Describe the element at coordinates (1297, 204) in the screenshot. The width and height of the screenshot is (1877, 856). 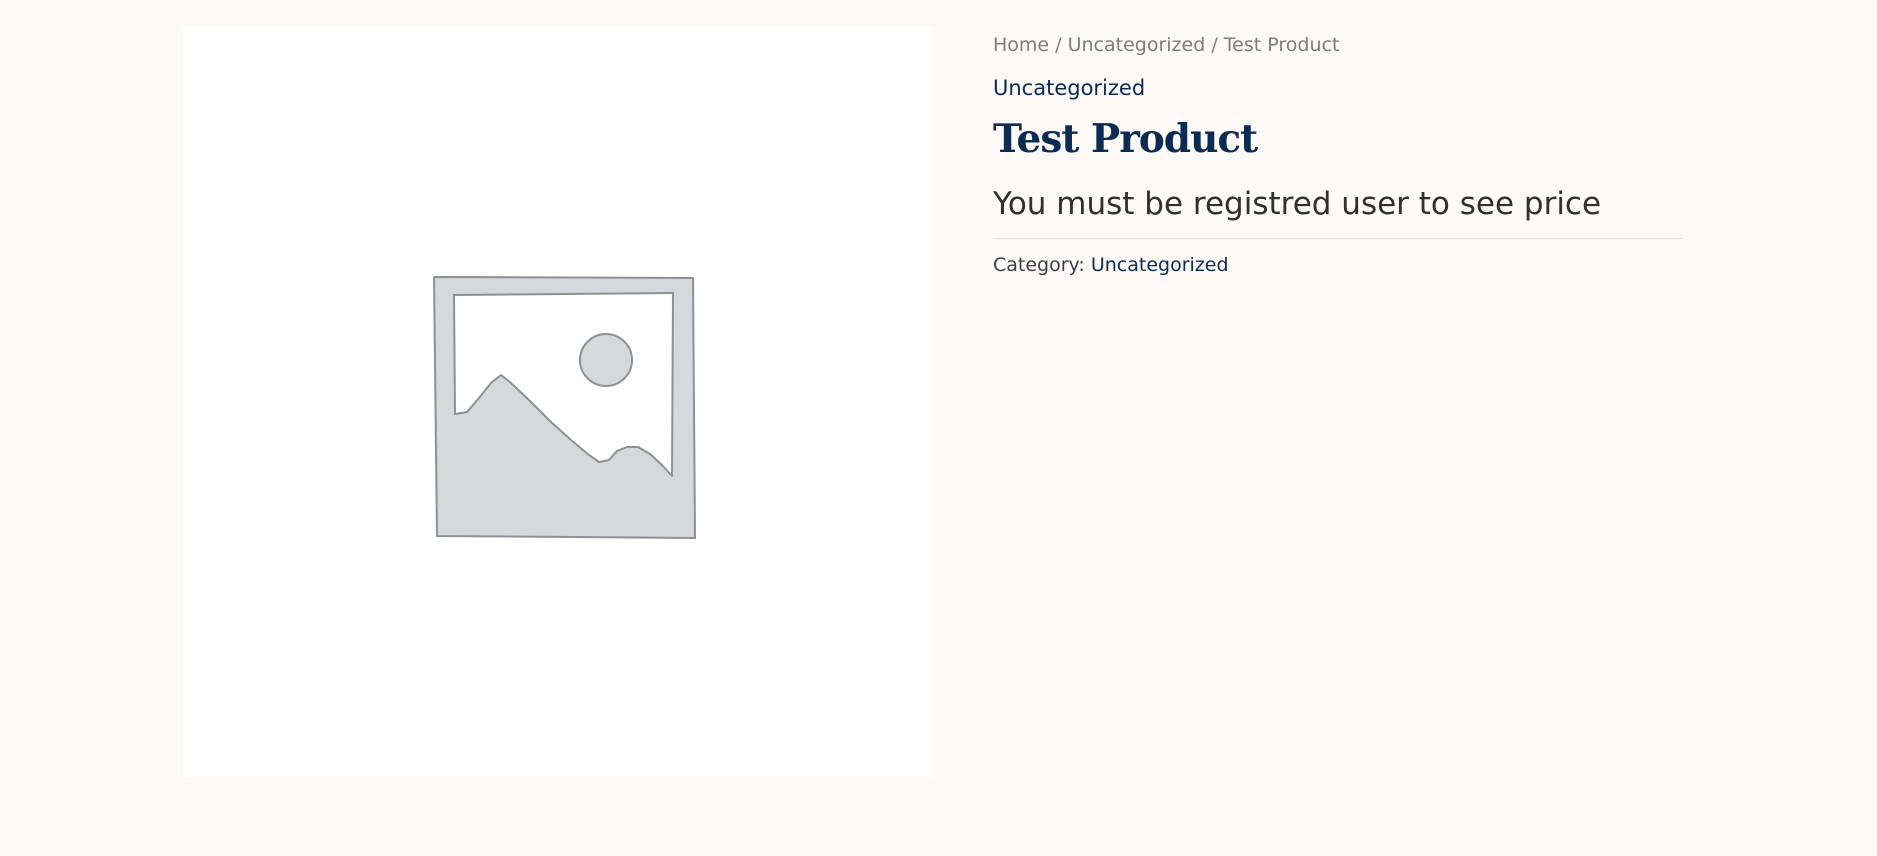
I see `price-notice: You must be registred user to see price` at that location.